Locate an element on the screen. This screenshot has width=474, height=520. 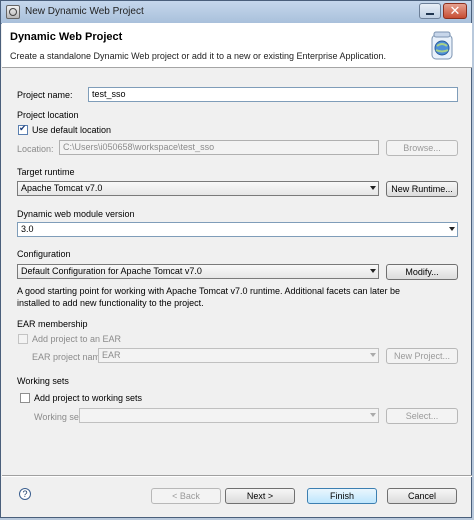
location-label: Location: is located at coordinates (35, 149).